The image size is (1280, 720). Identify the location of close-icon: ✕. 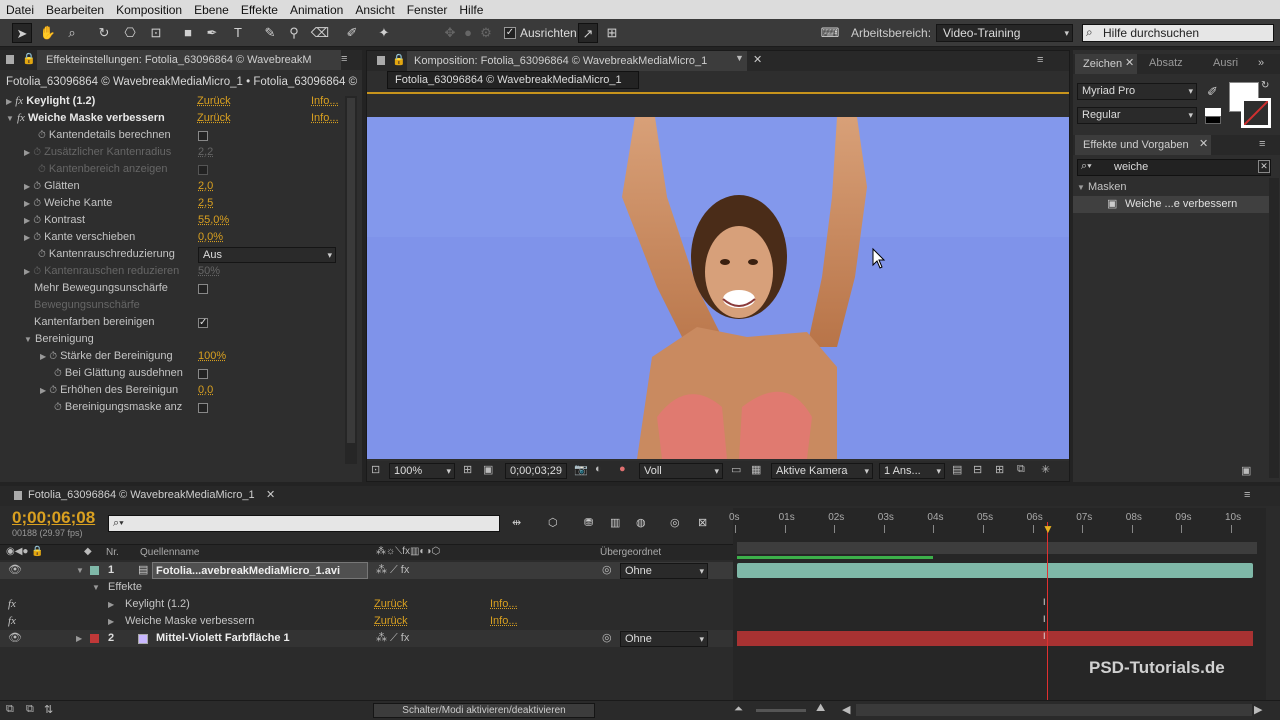
(757, 59).